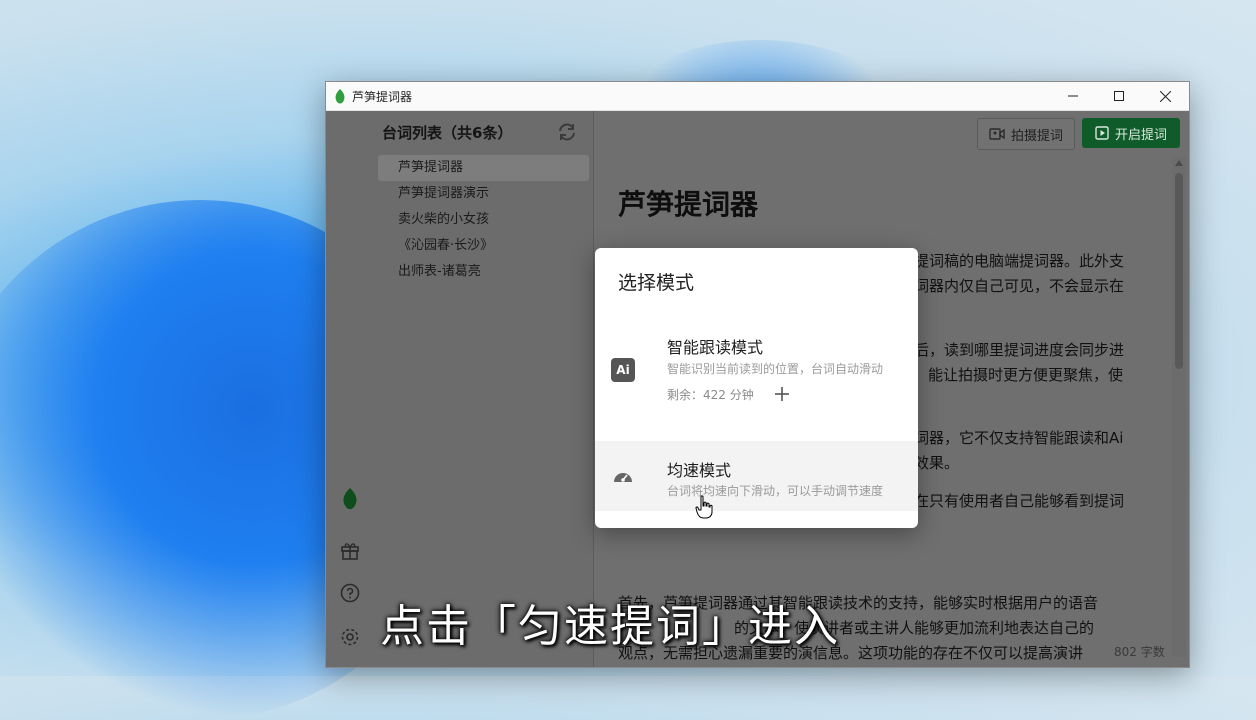  What do you see at coordinates (1179, 407) in the screenshot?
I see `vertical-scrollbar` at bounding box center [1179, 407].